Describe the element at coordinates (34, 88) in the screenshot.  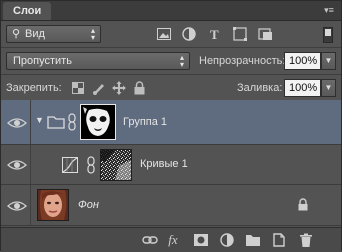
I see `lock-label: Закрепить:` at that location.